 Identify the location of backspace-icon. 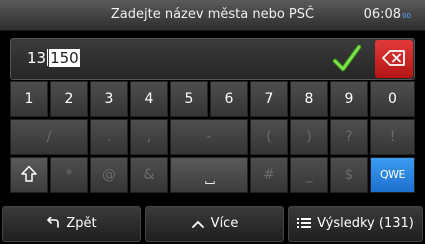
(393, 58).